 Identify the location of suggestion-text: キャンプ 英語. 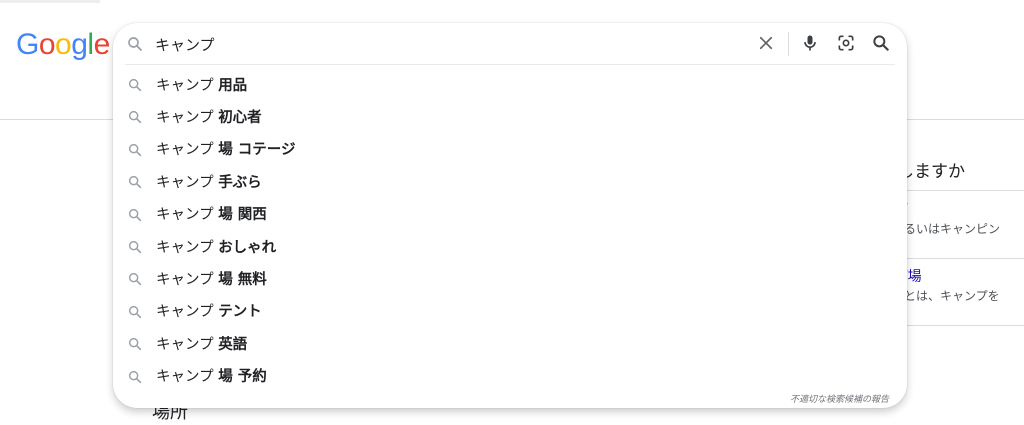
(201, 343).